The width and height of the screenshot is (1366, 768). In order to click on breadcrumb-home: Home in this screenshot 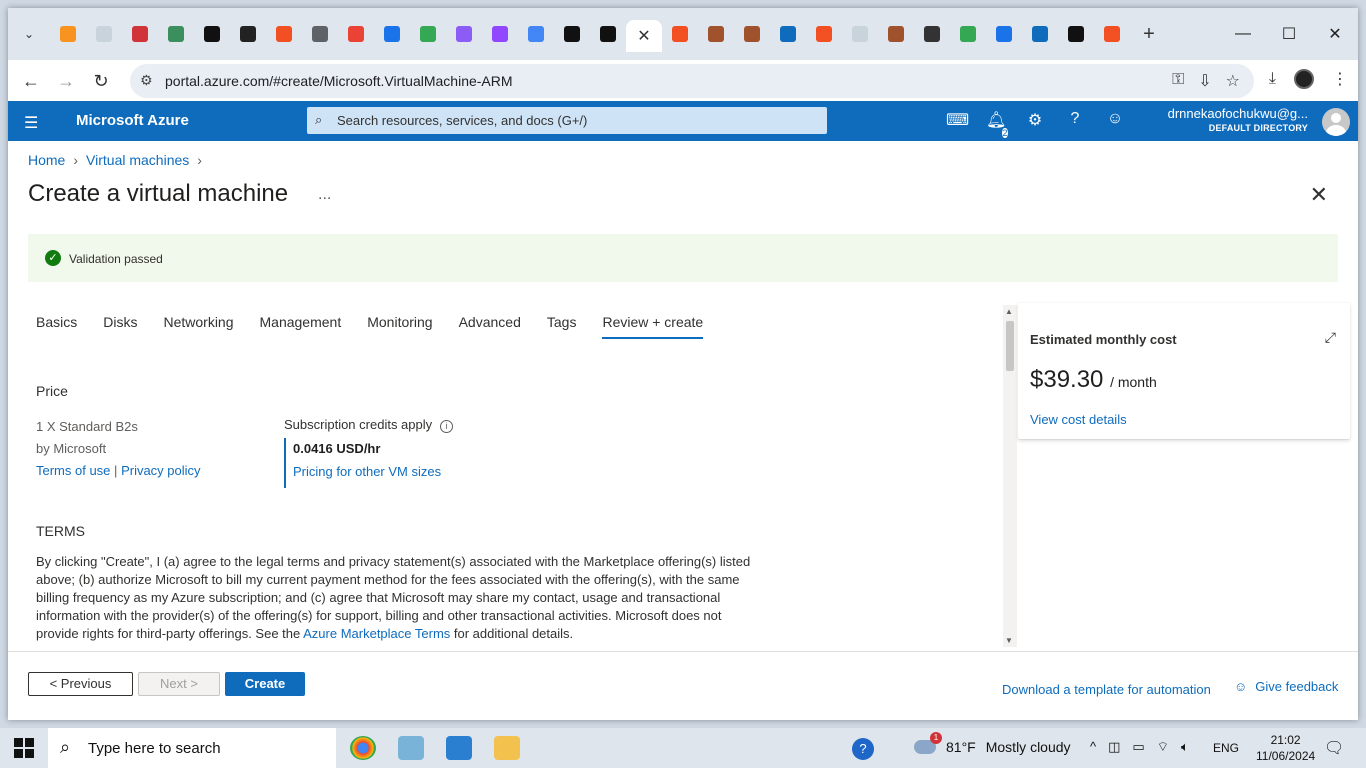, I will do `click(46, 160)`.